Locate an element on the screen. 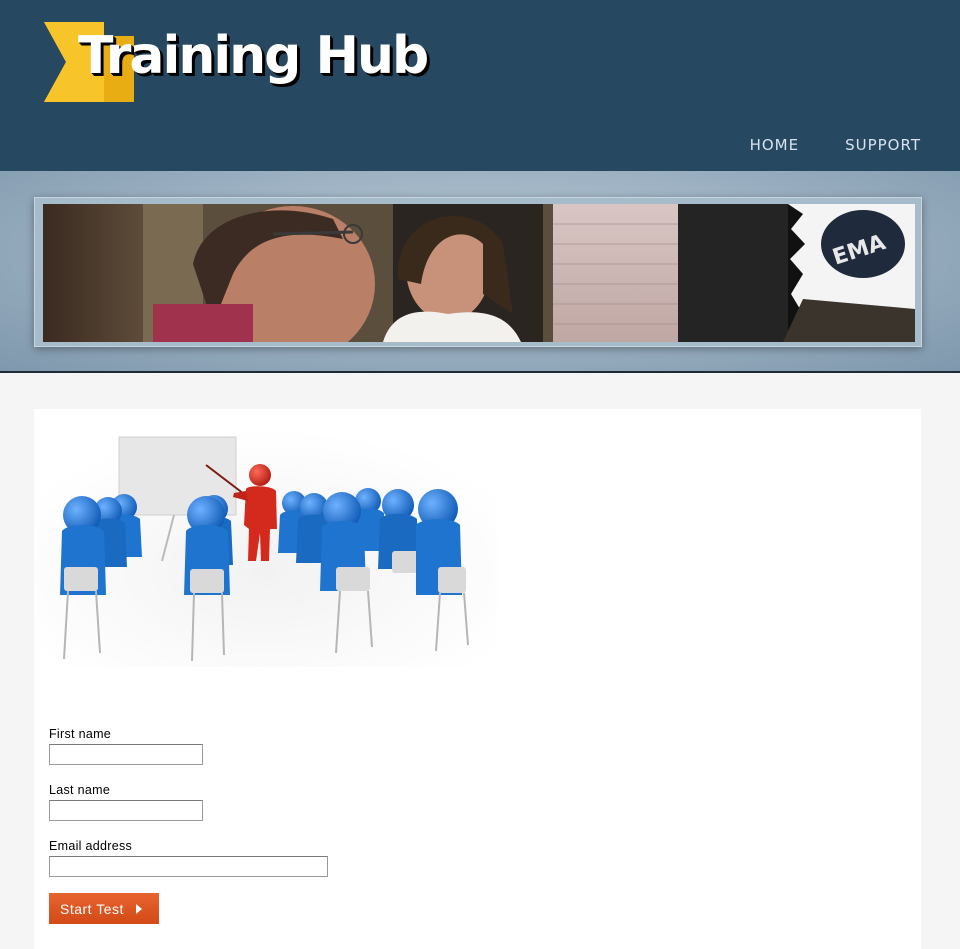 The image size is (960, 949). banner-photo: EMA is located at coordinates (479, 273).